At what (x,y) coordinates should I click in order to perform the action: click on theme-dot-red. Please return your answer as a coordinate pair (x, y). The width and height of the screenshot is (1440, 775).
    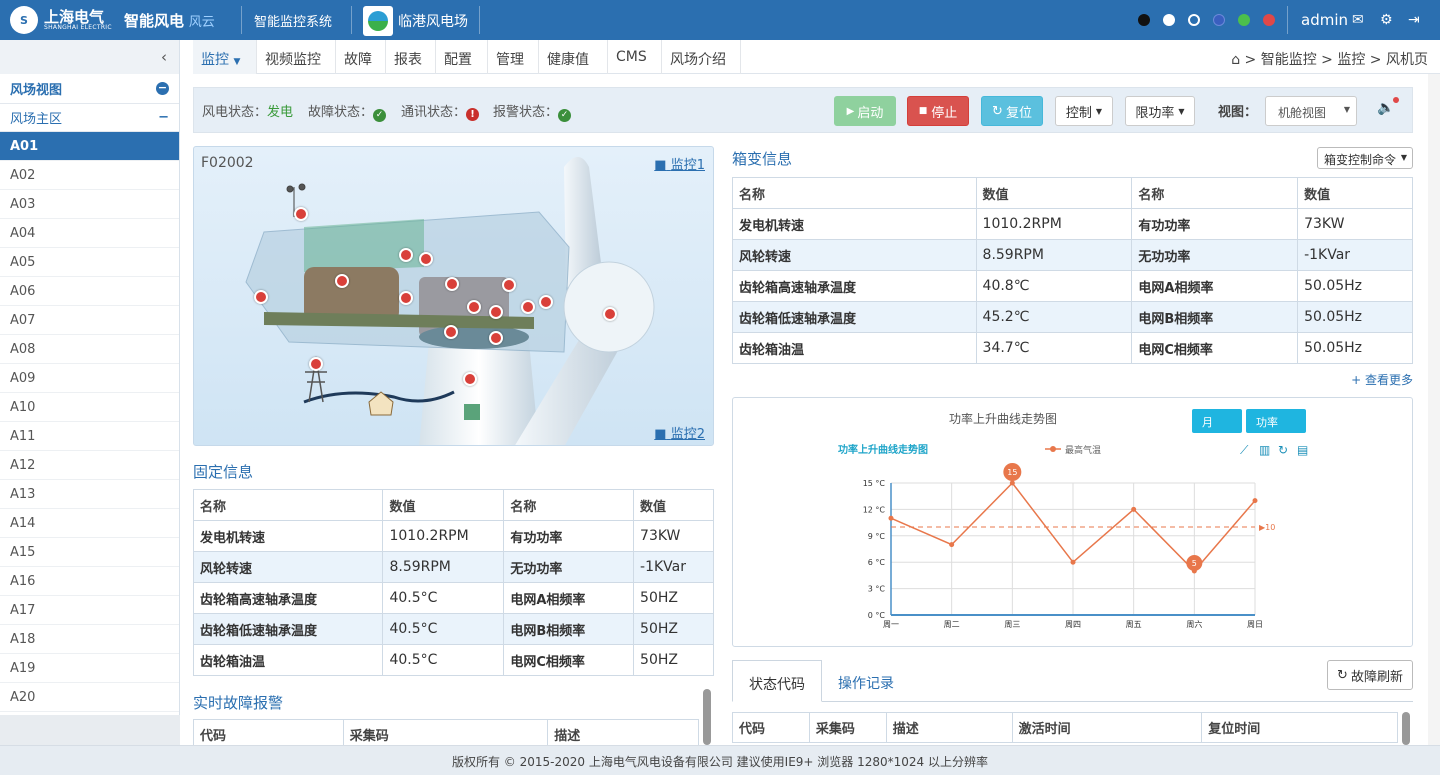
    Looking at the image, I should click on (1269, 20).